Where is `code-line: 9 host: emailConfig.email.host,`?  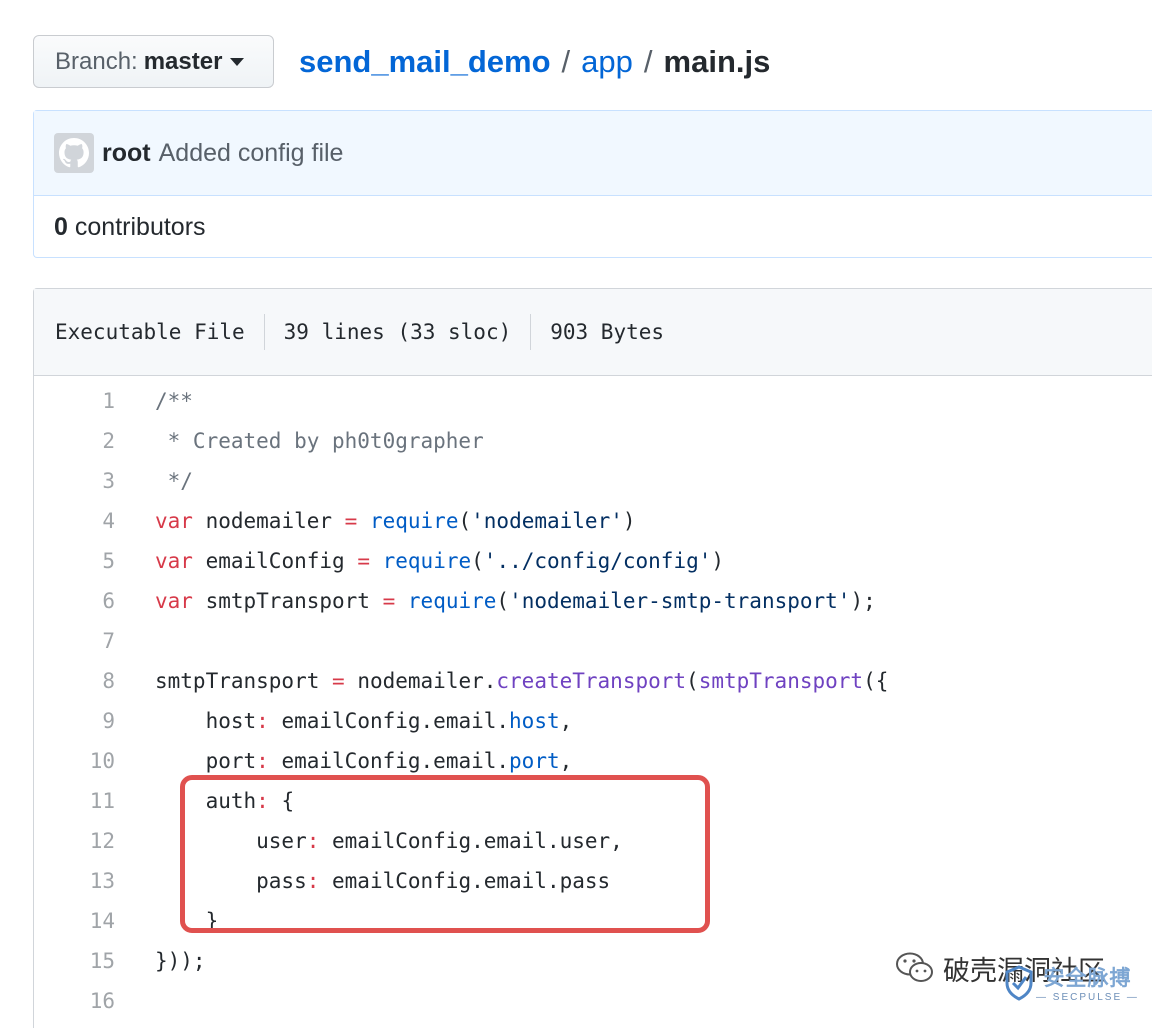
code-line: 9 host: emailConfig.email.host, is located at coordinates (593, 721).